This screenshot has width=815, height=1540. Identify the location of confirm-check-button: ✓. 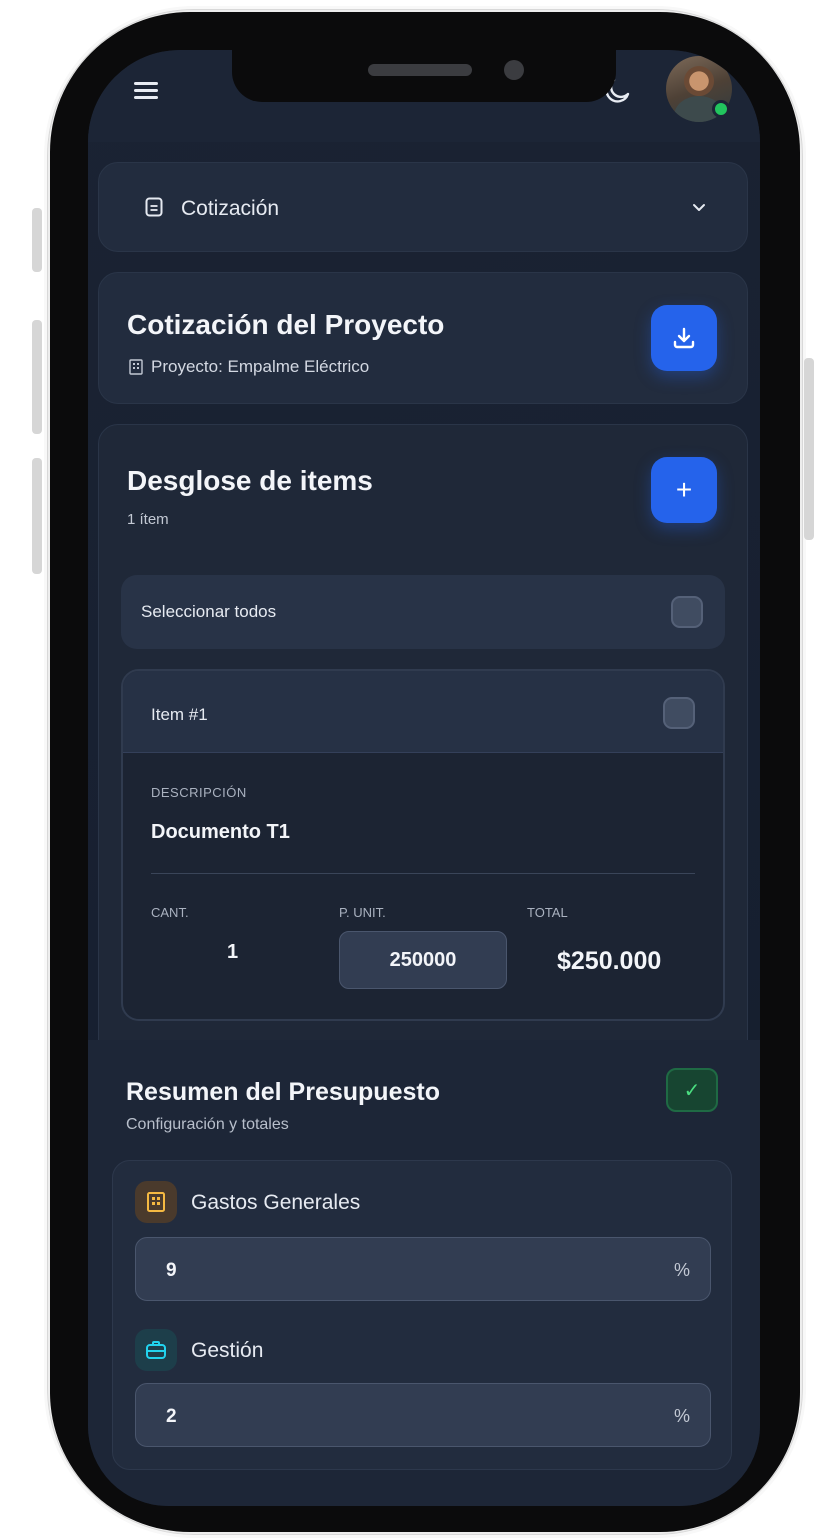
(692, 1090).